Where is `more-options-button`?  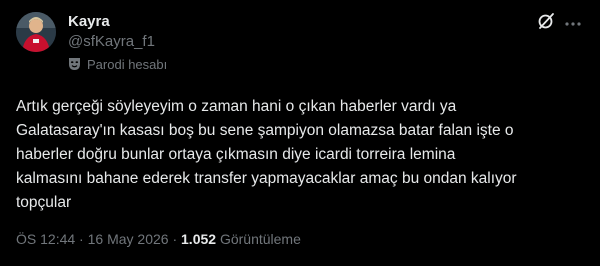
more-options-button is located at coordinates (573, 23).